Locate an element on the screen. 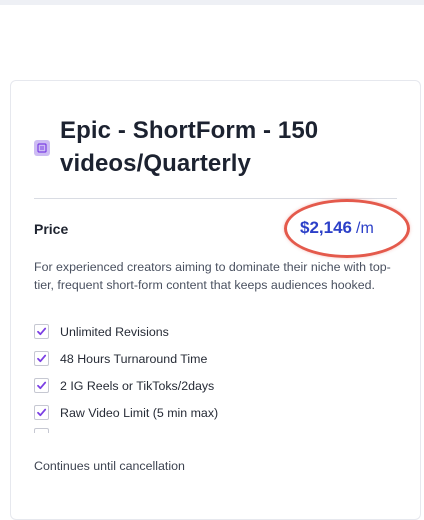  feature-label: 48 Hours Turnaround Time is located at coordinates (134, 358).